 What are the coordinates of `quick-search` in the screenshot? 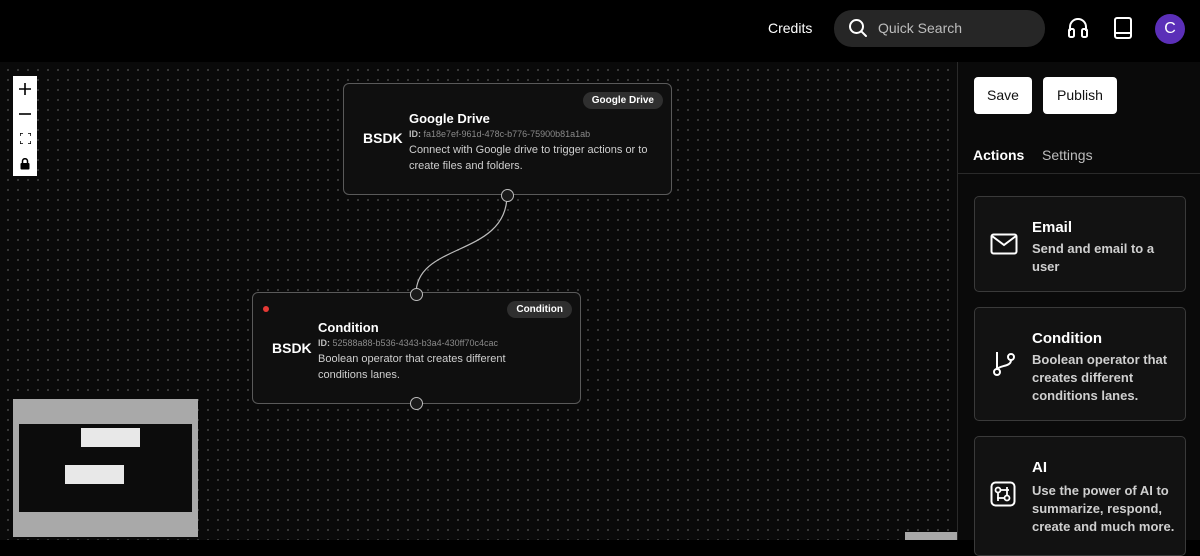 It's located at (939, 28).